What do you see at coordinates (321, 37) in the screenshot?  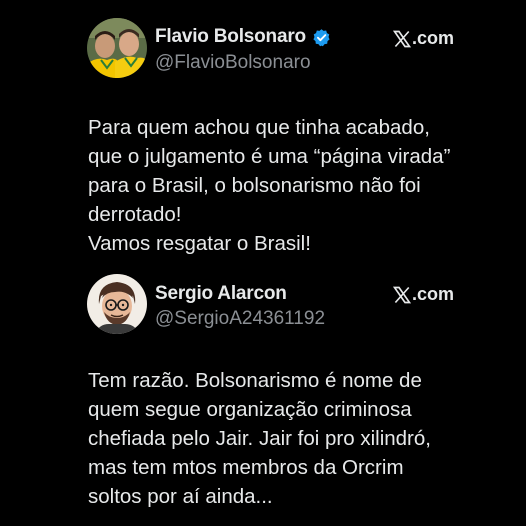 I see `verified-badge-icon` at bounding box center [321, 37].